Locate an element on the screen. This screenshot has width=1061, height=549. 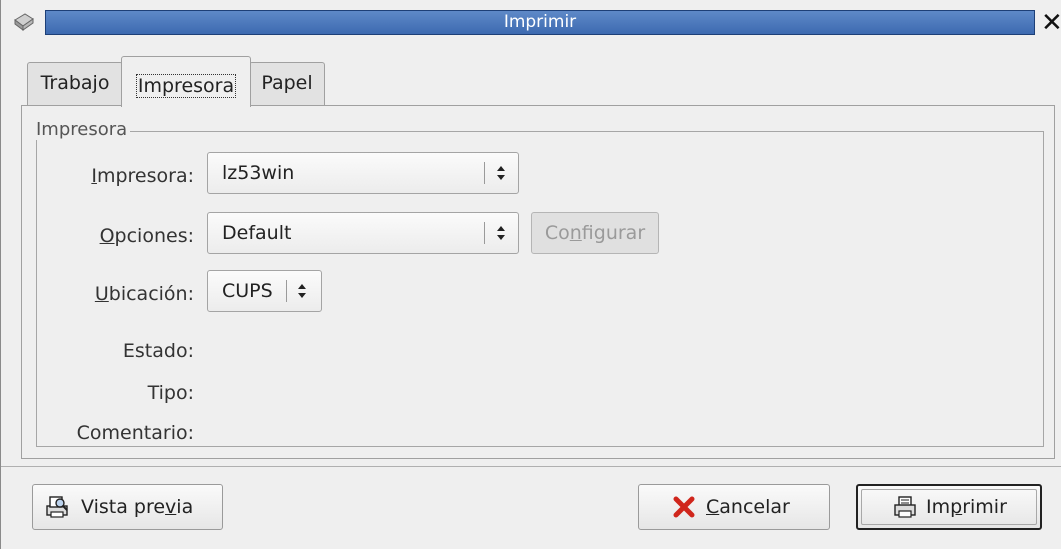
printer-label: Impresora: is located at coordinates (142, 176).